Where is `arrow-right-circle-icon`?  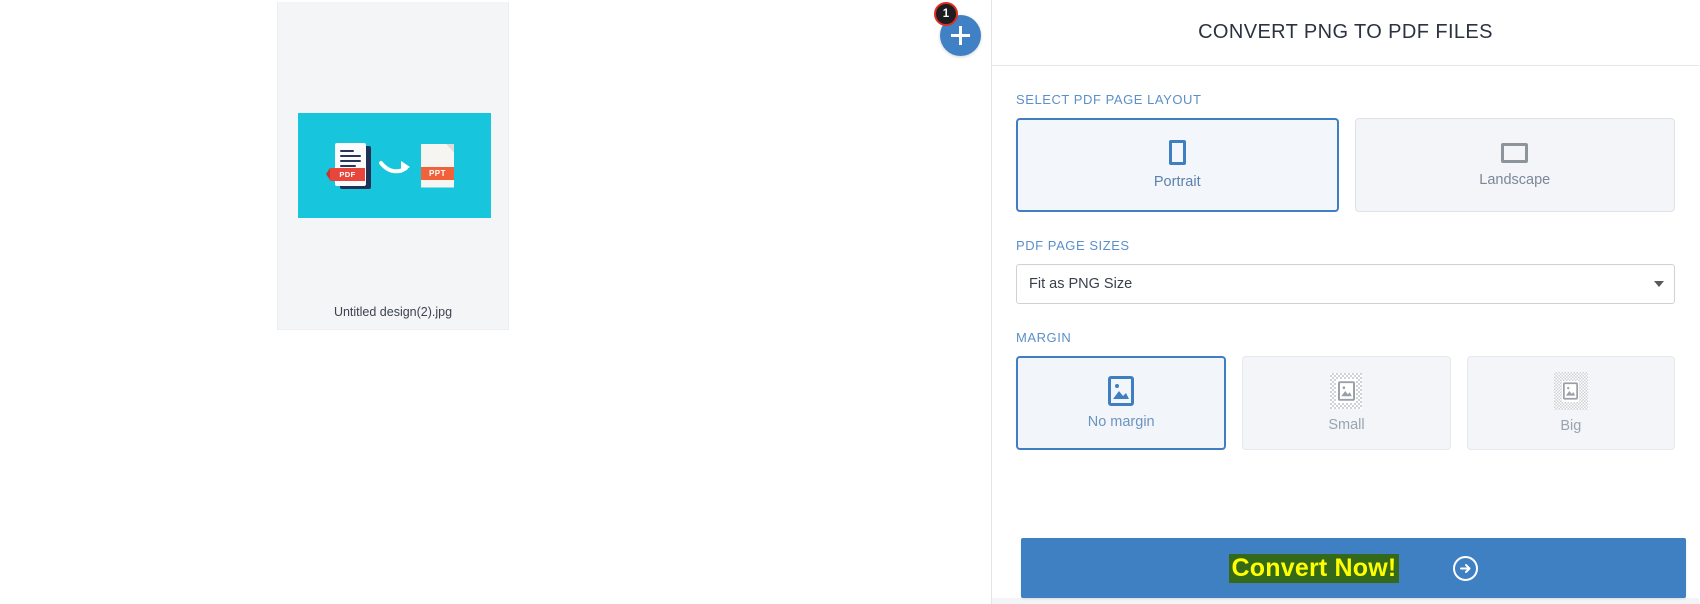
arrow-right-circle-icon is located at coordinates (1466, 568).